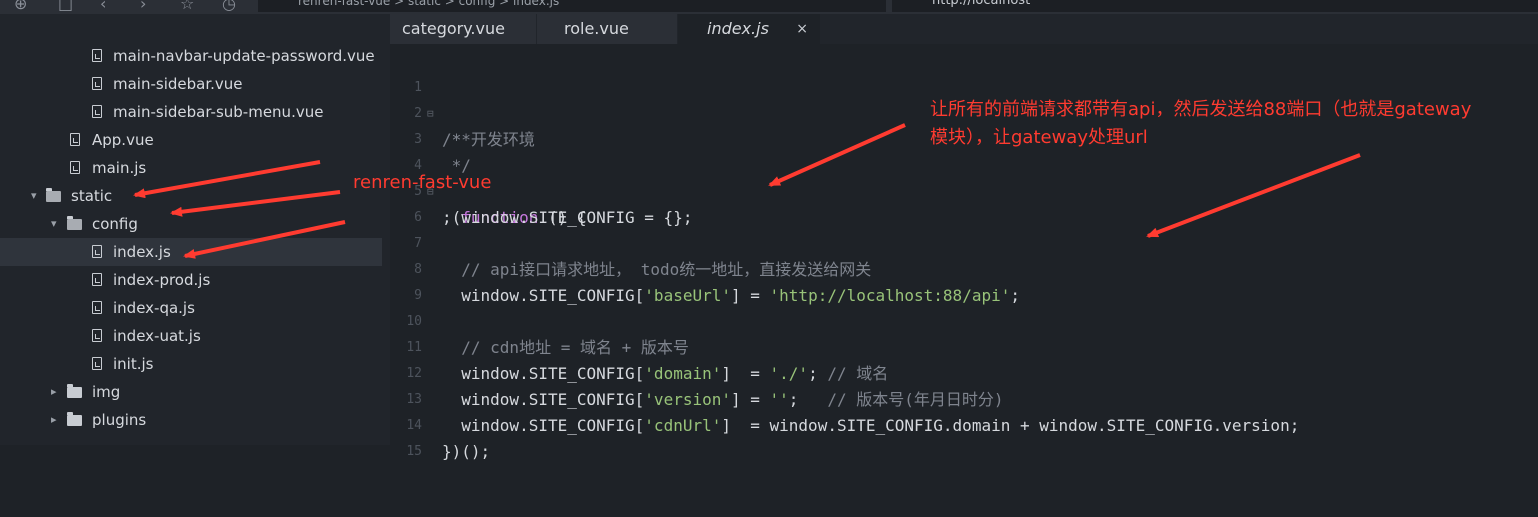 Image resolution: width=1538 pixels, height=517 pixels. What do you see at coordinates (143, 6) in the screenshot?
I see `forward-icon: ›` at bounding box center [143, 6].